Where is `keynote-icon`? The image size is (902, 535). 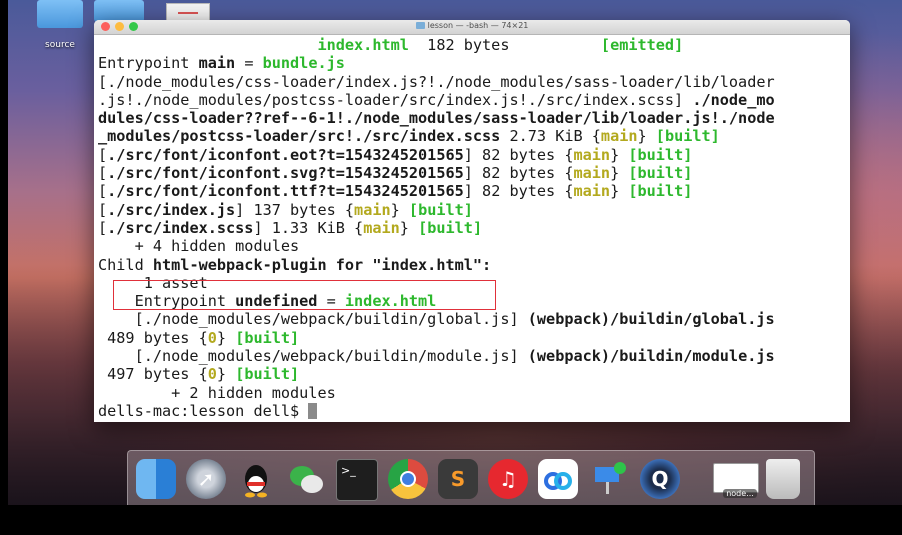
keynote-icon is located at coordinates (608, 479).